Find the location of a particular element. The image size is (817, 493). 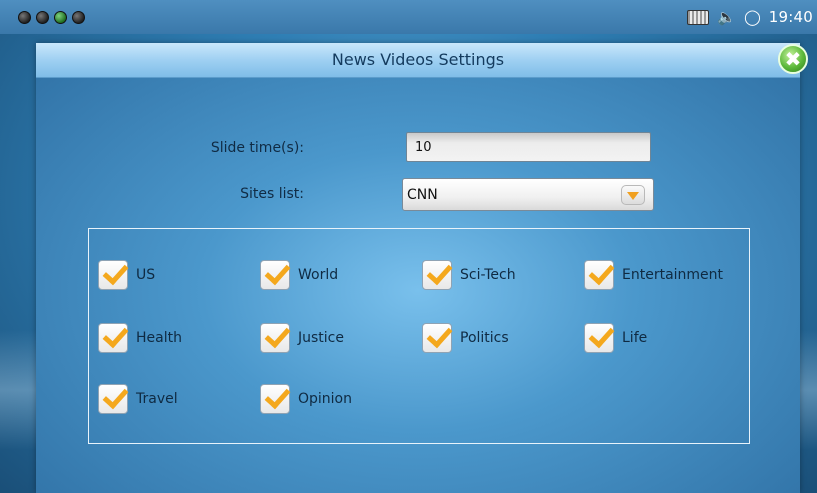

sites-list-row: Sites list: CNN is located at coordinates (418, 195).